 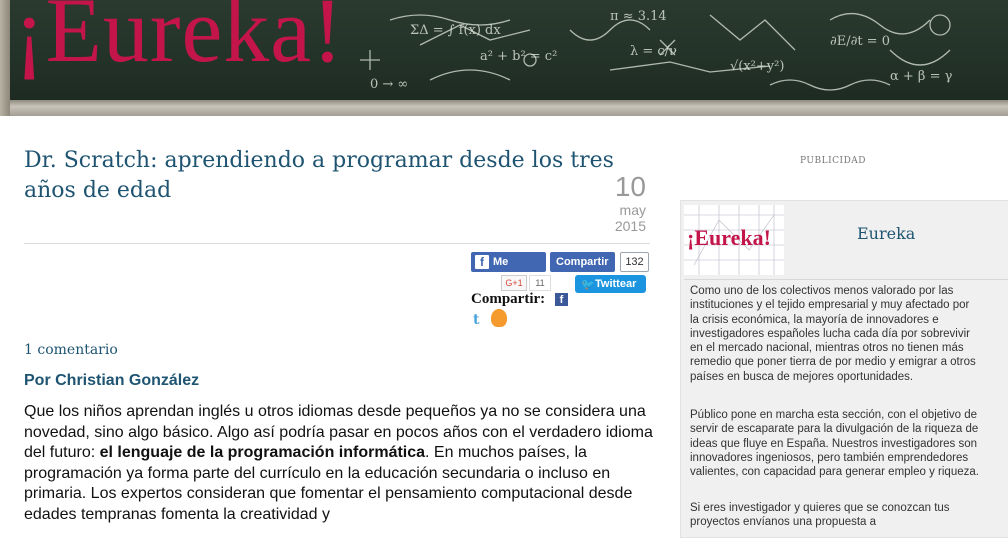 What do you see at coordinates (514, 283) in the screenshot?
I see `google-plus-button: G+1` at bounding box center [514, 283].